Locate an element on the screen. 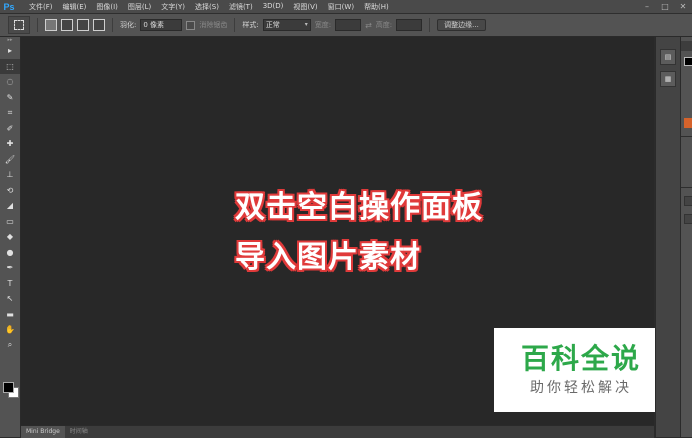 This screenshot has width=692, height=438. bottom-panel-bar: Mini Bridge 时间轴 is located at coordinates (337, 431).